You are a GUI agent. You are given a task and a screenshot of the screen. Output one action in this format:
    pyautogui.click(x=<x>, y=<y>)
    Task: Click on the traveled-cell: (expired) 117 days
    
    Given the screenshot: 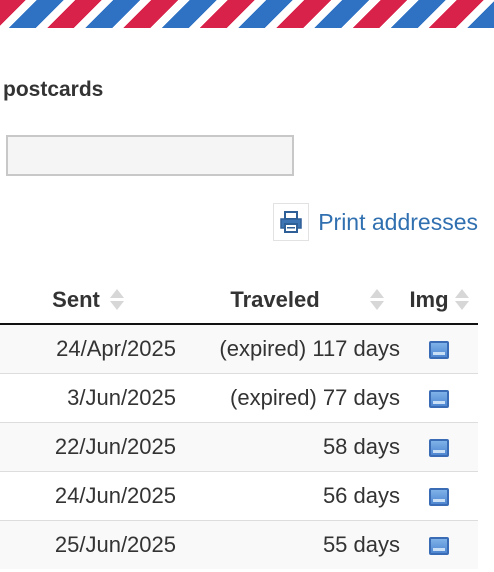 What is the action you would take?
    pyautogui.click(x=288, y=348)
    